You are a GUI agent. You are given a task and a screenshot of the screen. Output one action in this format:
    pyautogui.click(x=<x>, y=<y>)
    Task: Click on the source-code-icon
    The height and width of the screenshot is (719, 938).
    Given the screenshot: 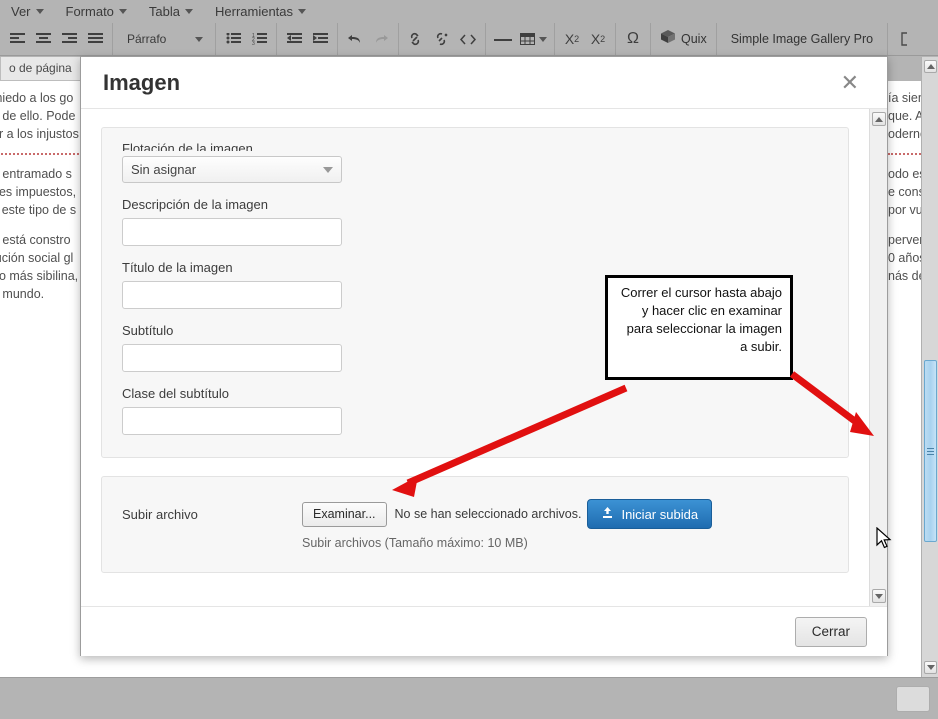 What is the action you would take?
    pyautogui.click(x=468, y=39)
    